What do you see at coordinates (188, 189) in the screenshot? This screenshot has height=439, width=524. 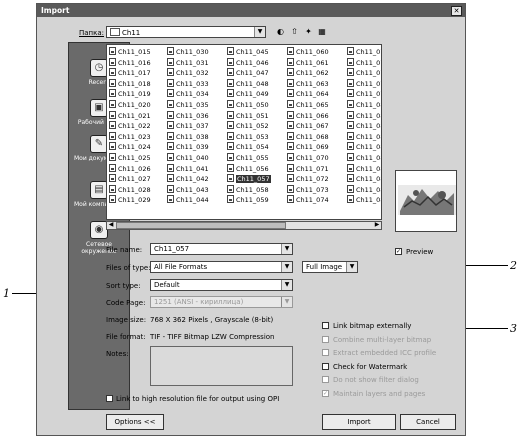 I see `file-item: Ch11_043` at bounding box center [188, 189].